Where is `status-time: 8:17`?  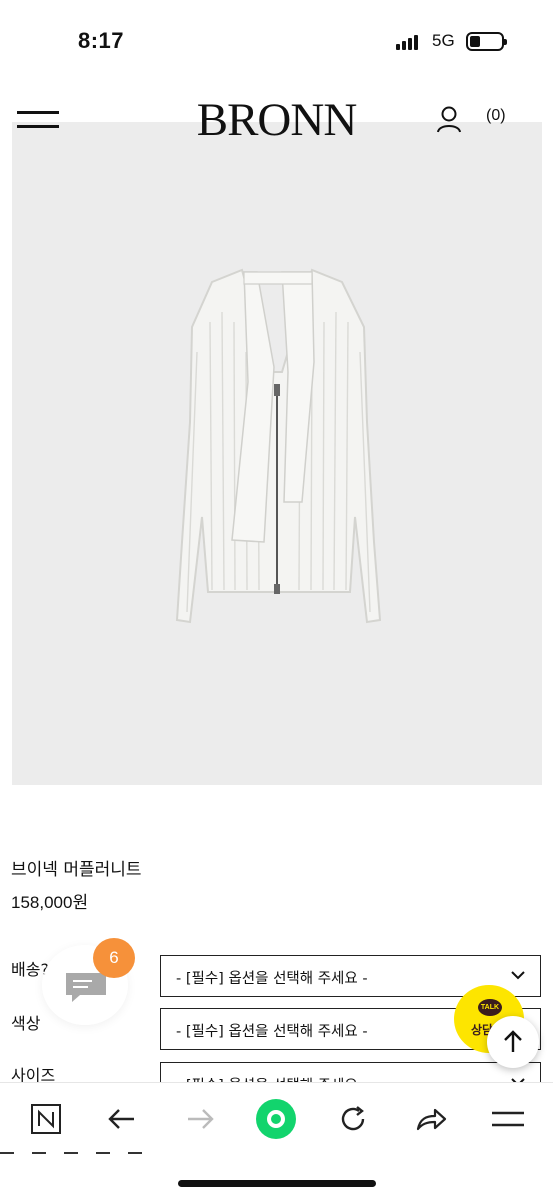 status-time: 8:17 is located at coordinates (101, 40).